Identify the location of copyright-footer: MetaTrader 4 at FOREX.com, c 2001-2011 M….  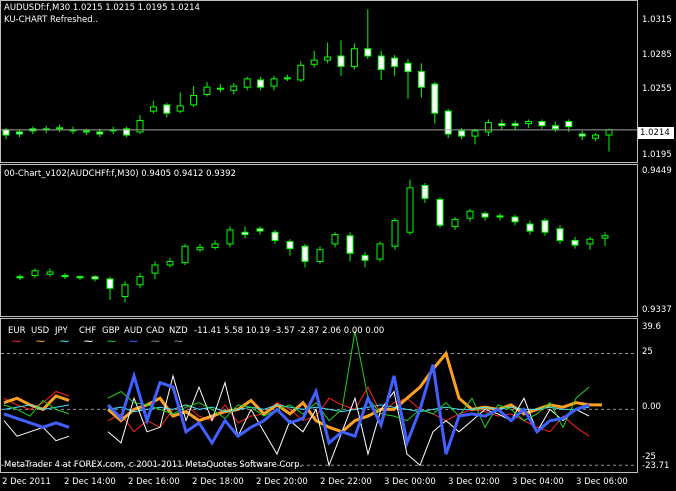
(153, 465).